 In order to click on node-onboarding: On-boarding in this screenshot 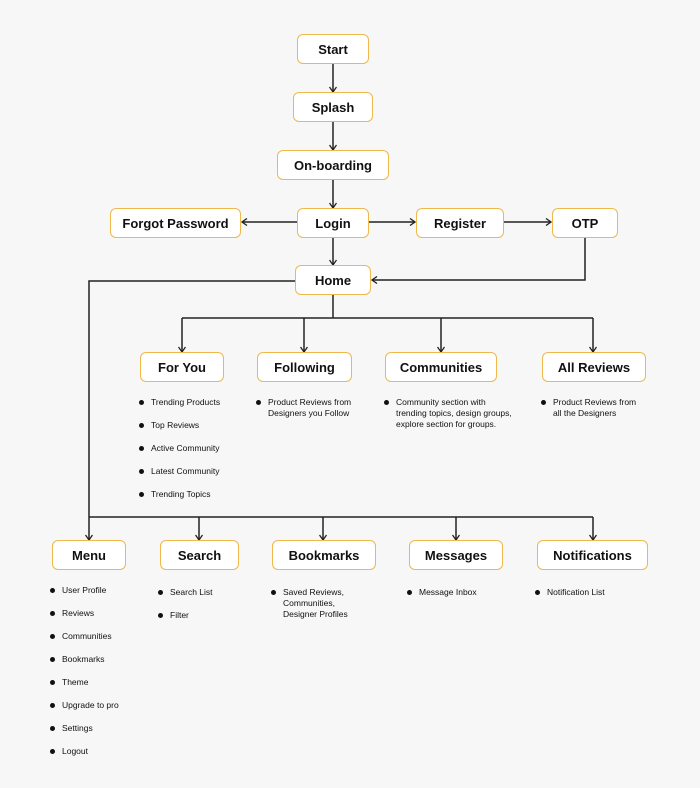, I will do `click(333, 165)`.